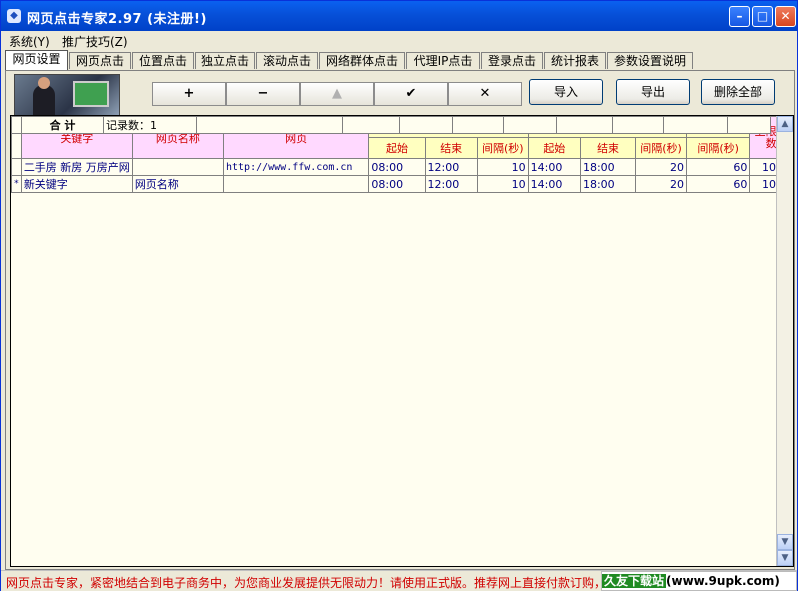  What do you see at coordinates (502, 148) in the screenshot?
I see `header-p1-interval: 间隔(秒)` at bounding box center [502, 148].